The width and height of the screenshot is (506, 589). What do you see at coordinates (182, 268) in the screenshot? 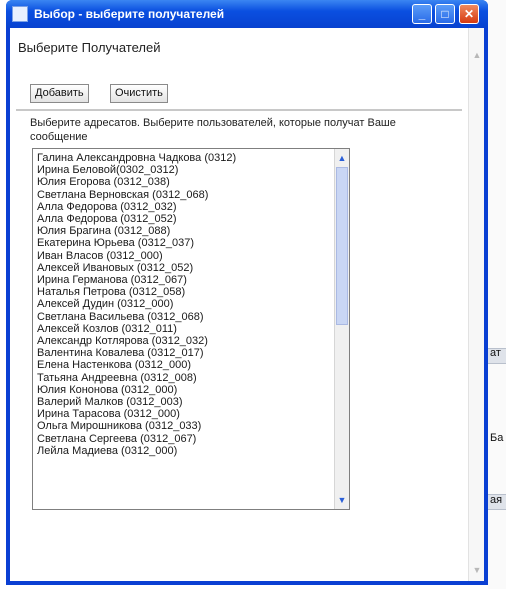
I see `recipient-list-item: Алексей Ивановых (0312_052)` at bounding box center [182, 268].